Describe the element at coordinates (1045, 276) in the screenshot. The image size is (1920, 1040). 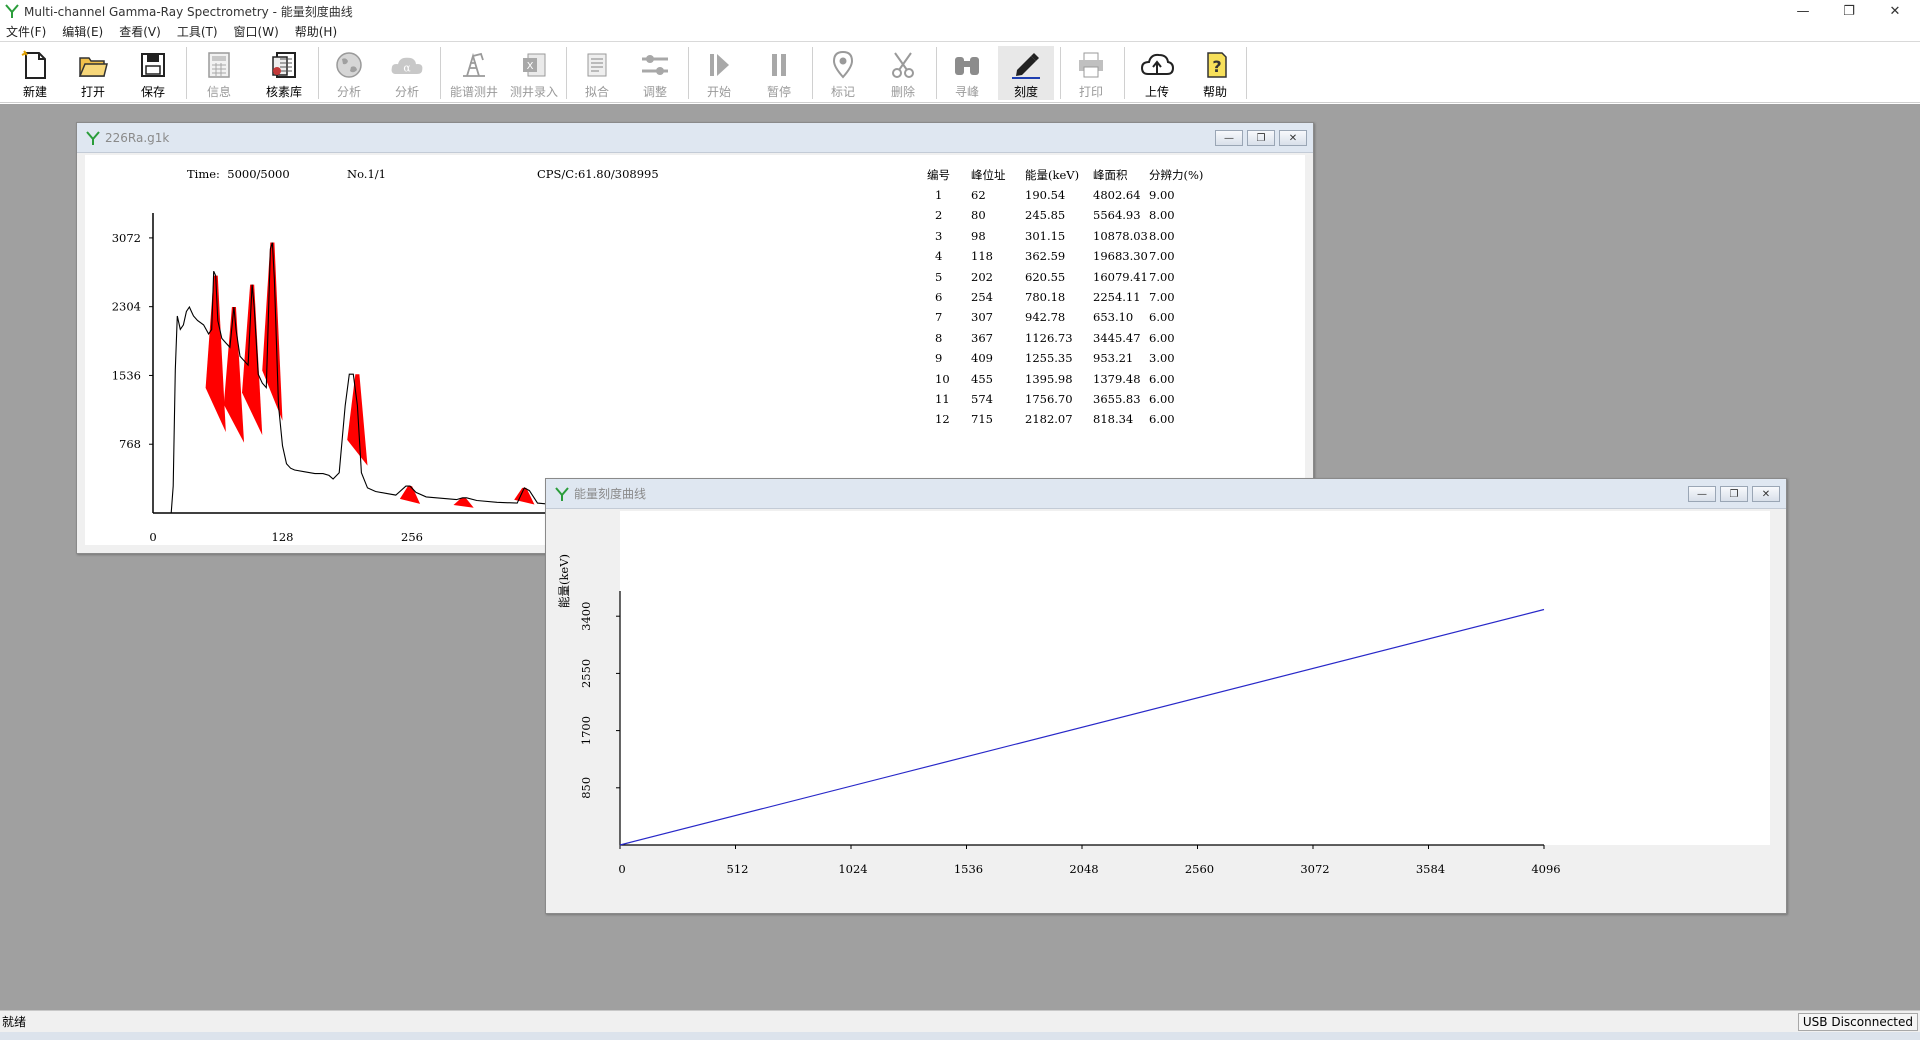
I see `peak-cell: 620.55` at that location.